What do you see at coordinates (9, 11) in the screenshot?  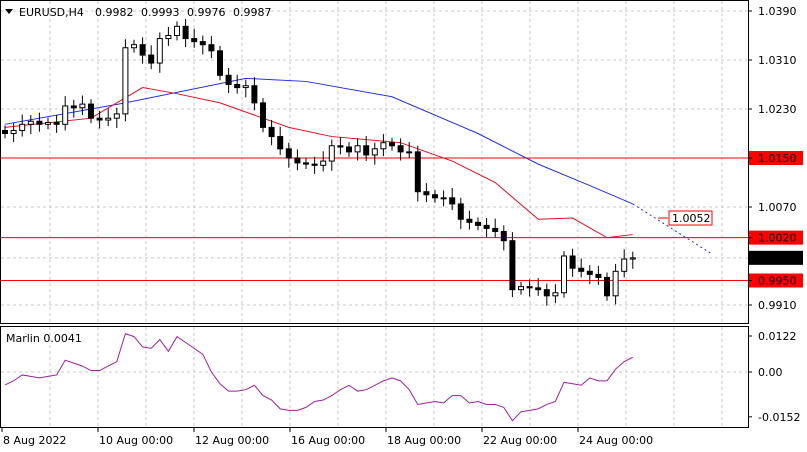 I see `collapse-triangle-icon` at bounding box center [9, 11].